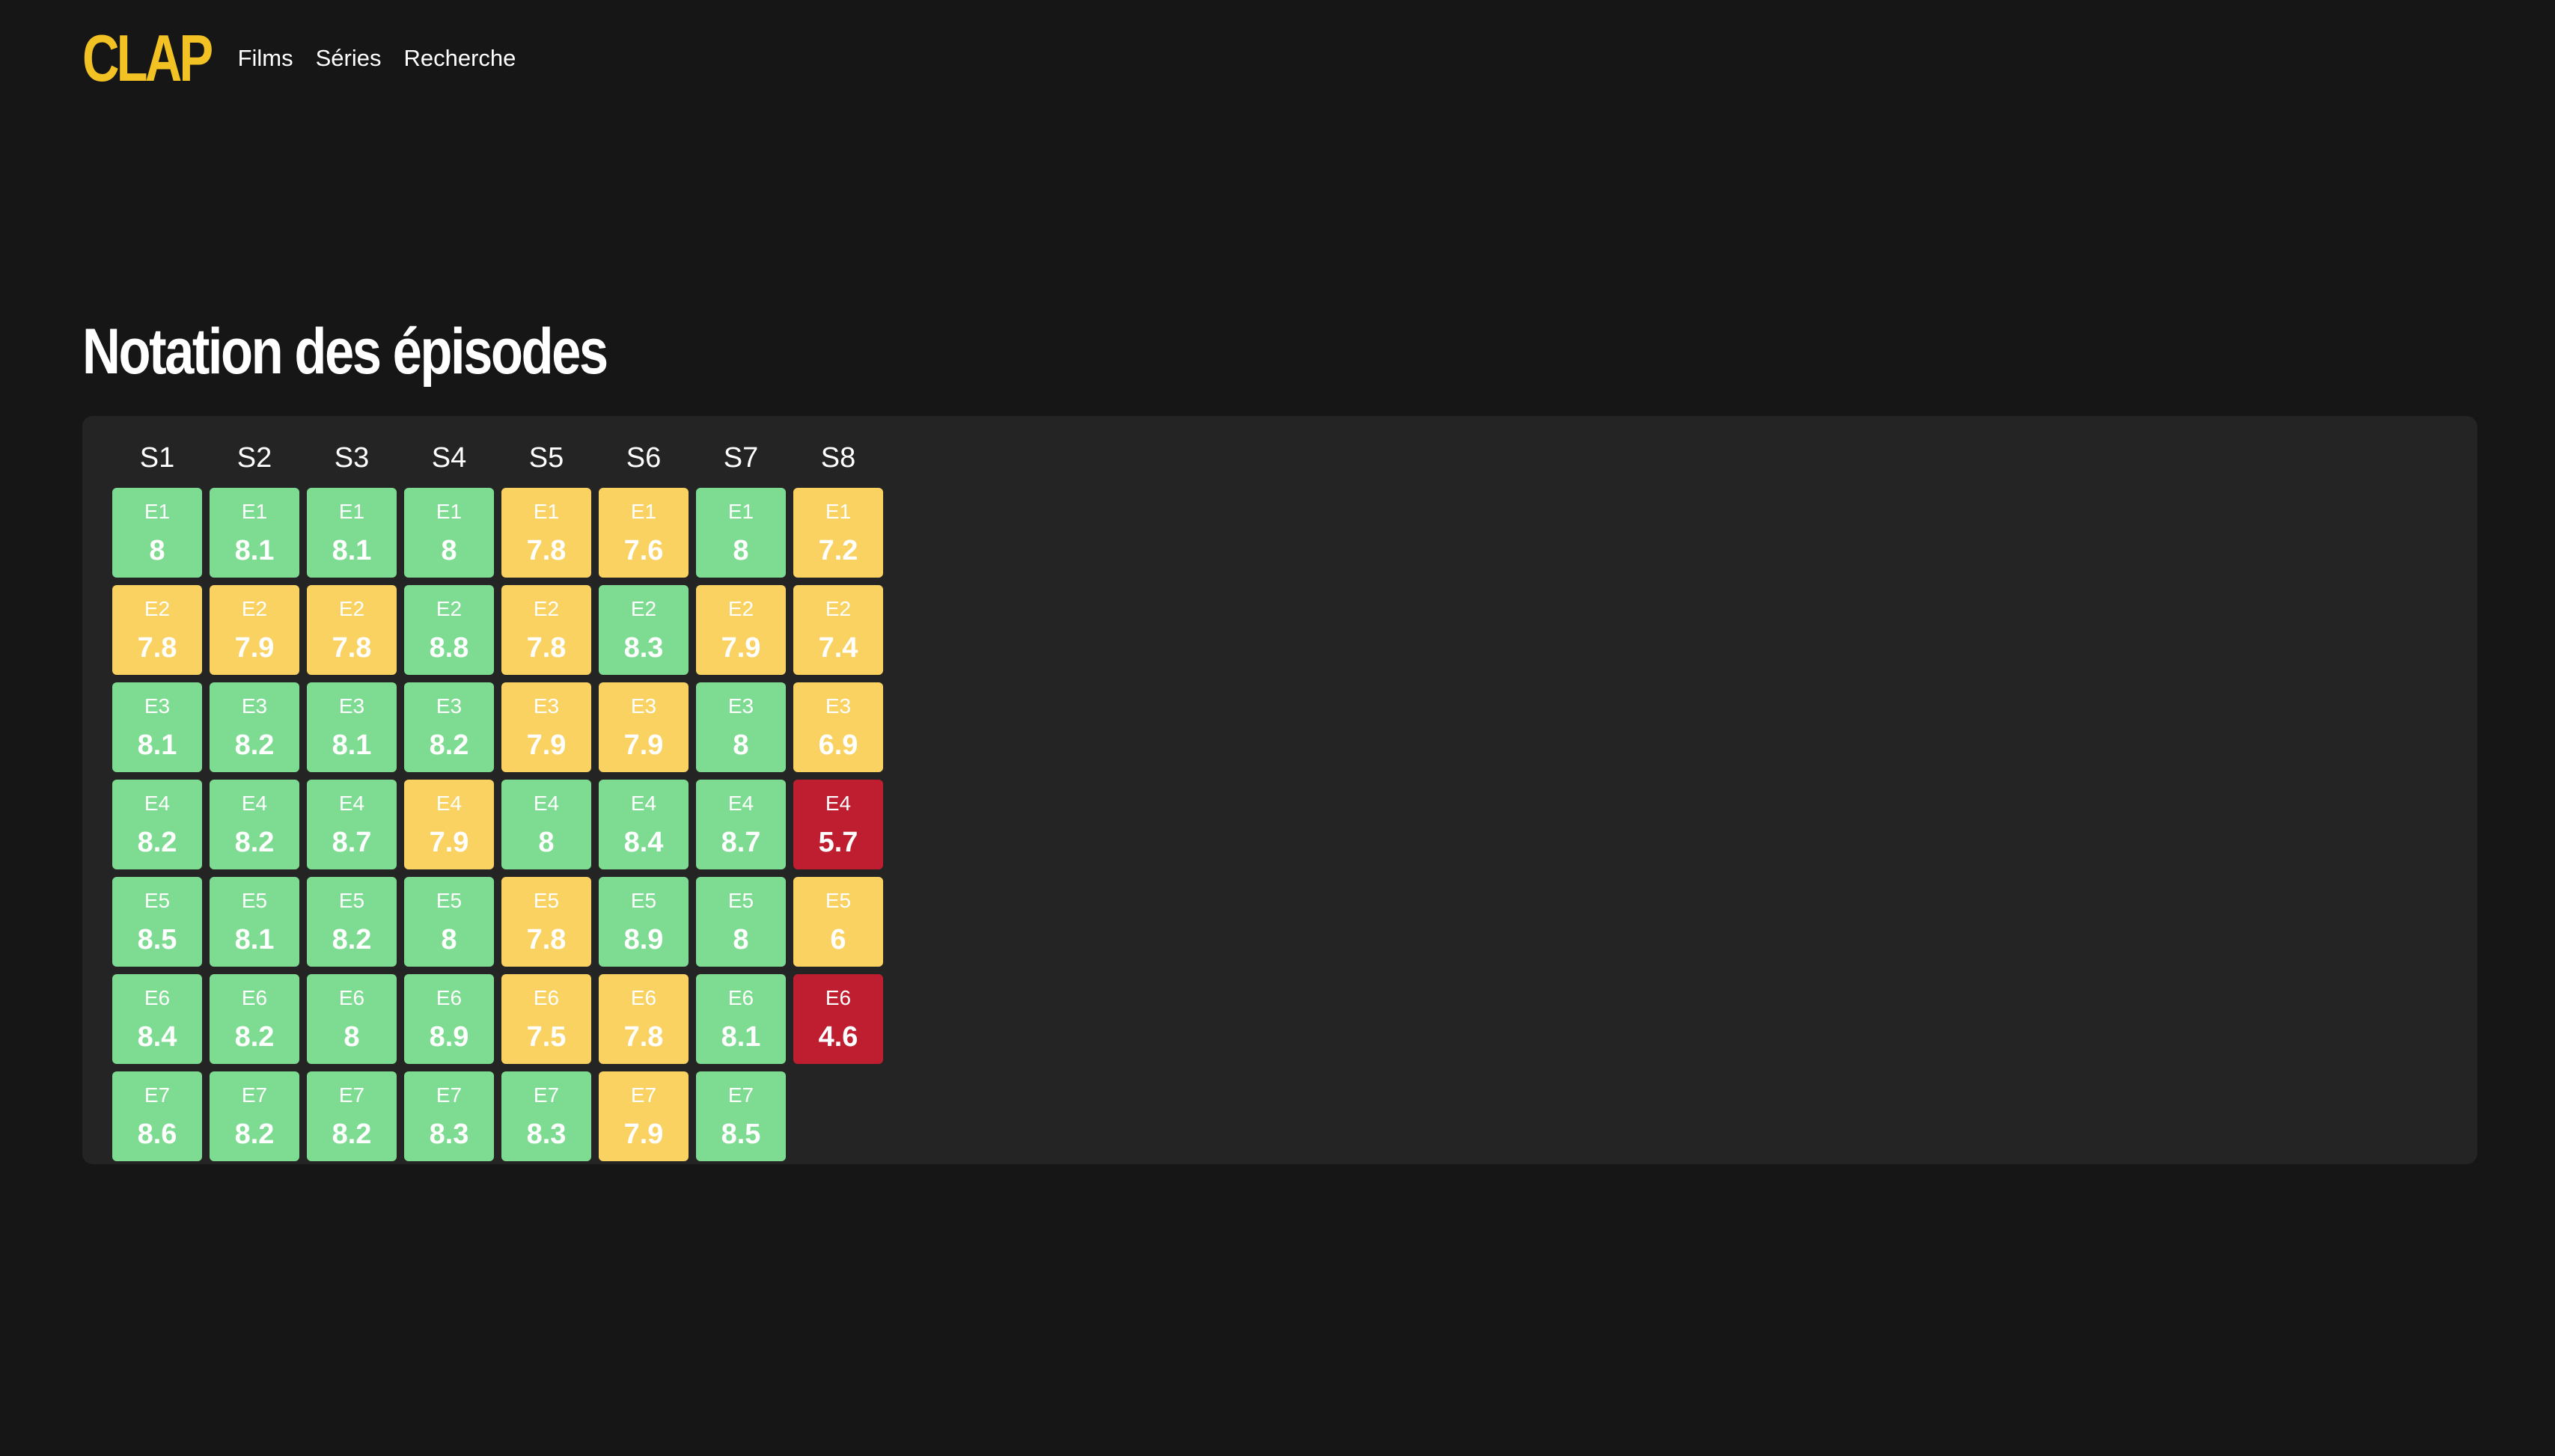  What do you see at coordinates (449, 1134) in the screenshot?
I see `episode-rating: 8.3` at bounding box center [449, 1134].